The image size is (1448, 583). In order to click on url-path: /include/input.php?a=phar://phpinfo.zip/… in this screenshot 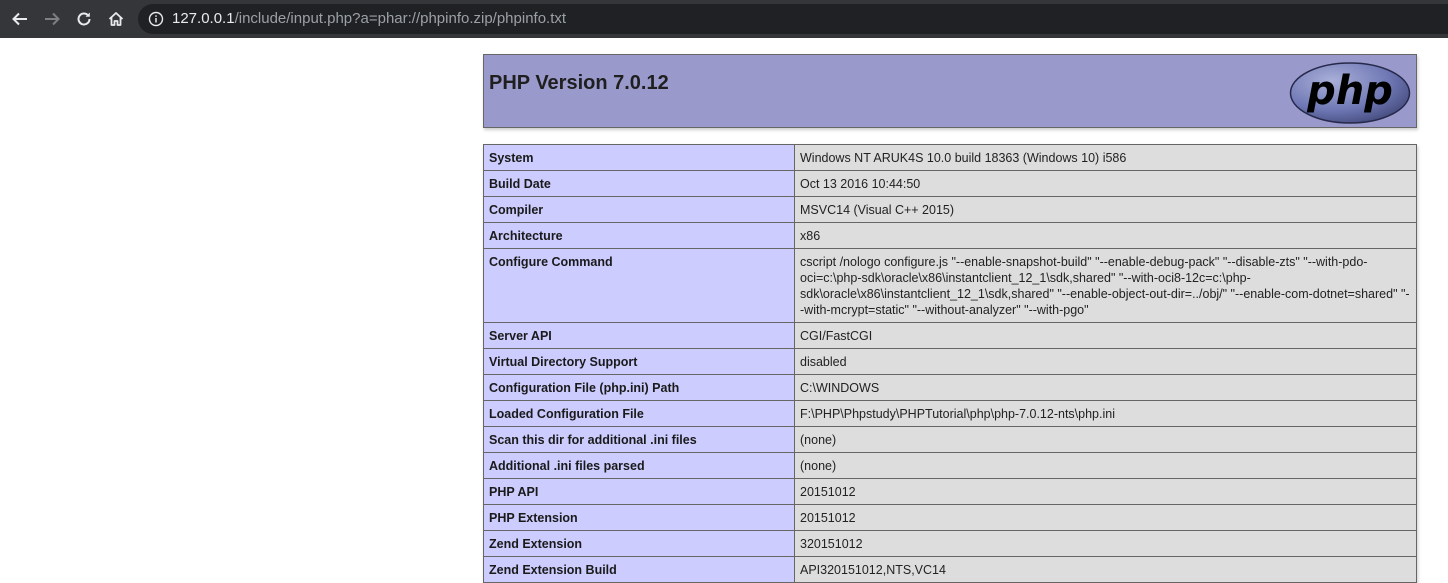, I will do `click(400, 18)`.